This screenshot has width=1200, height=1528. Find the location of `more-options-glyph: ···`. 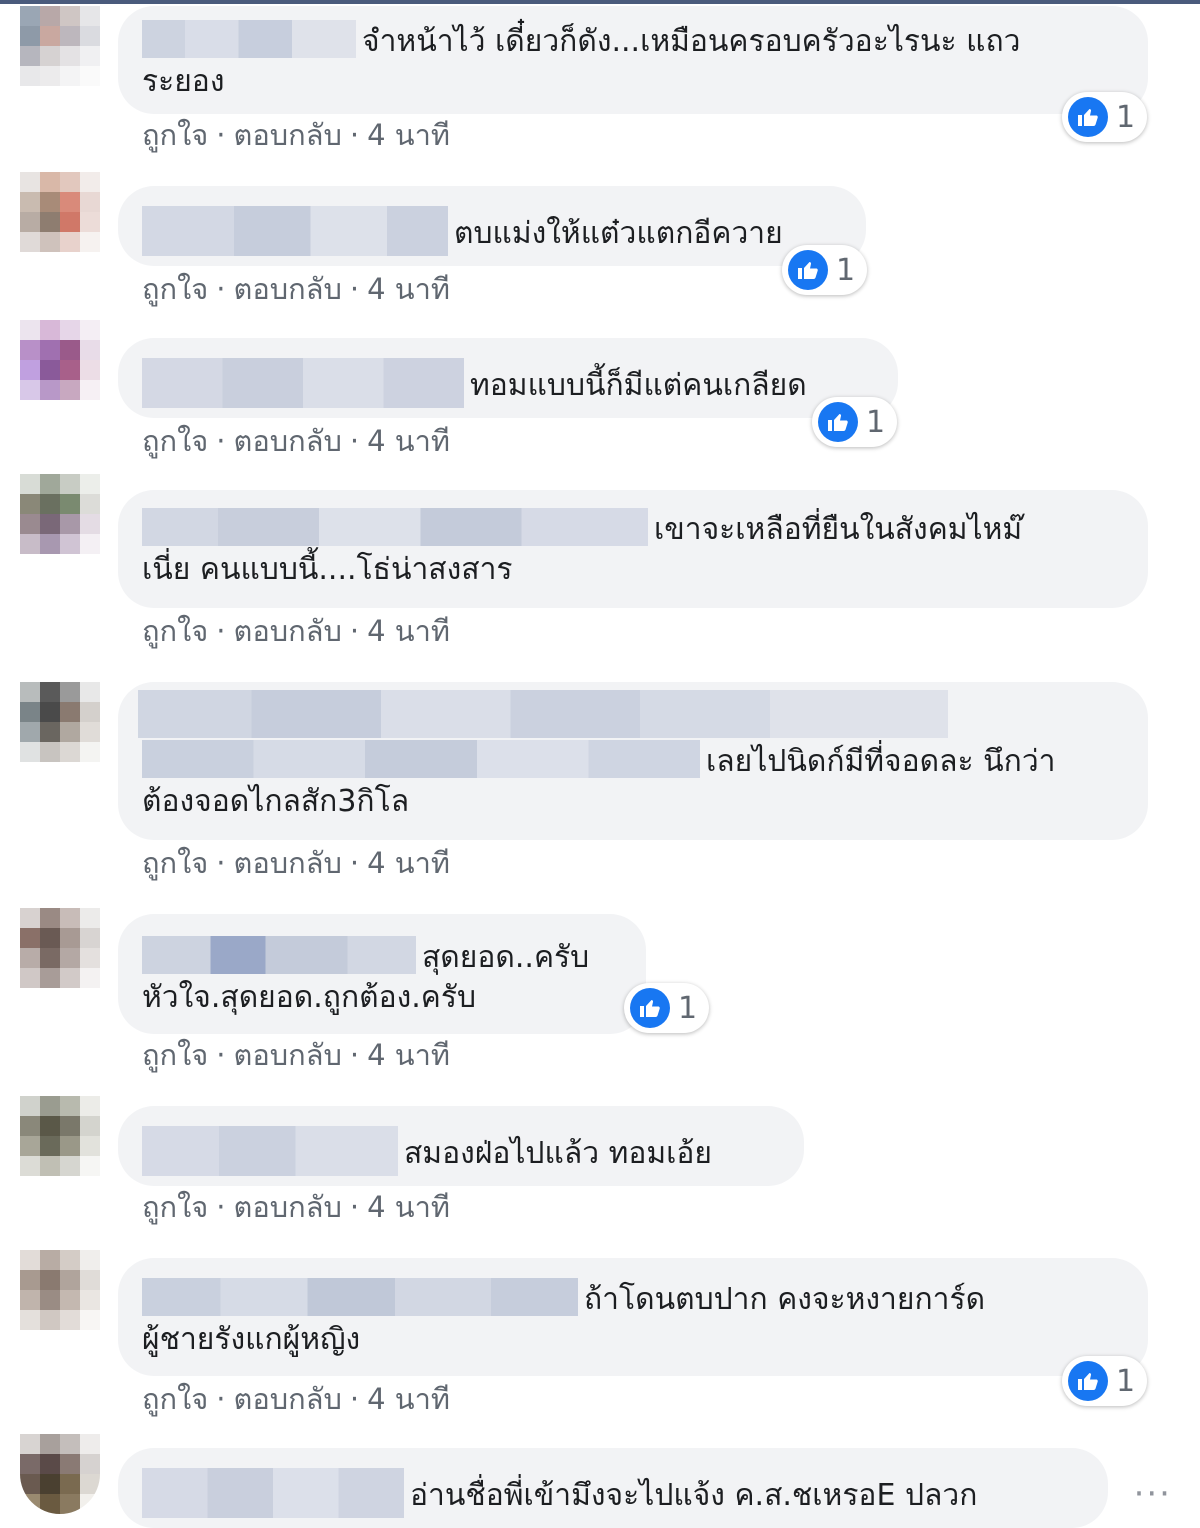

more-options-glyph: ··· is located at coordinates (1152, 1494).